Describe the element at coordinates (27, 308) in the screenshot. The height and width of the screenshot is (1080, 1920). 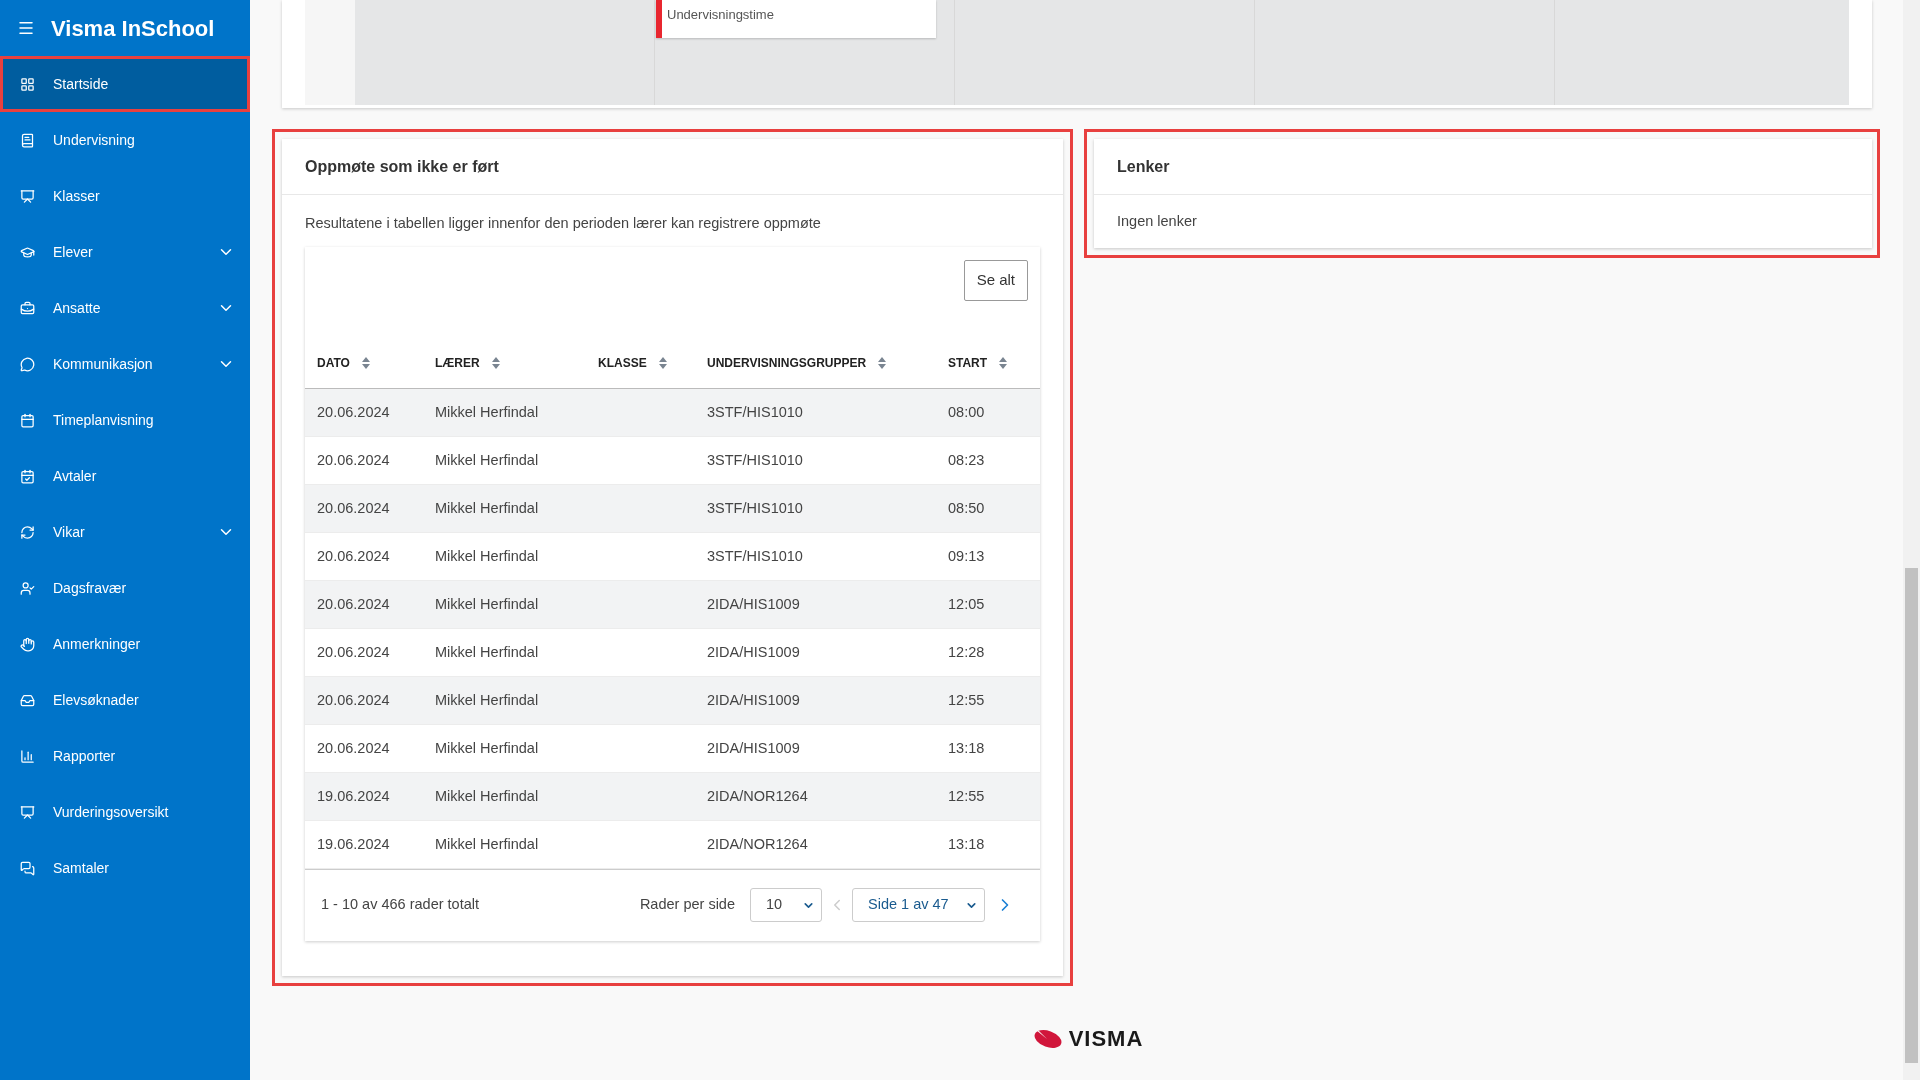
I see `briefcase-icon` at that location.